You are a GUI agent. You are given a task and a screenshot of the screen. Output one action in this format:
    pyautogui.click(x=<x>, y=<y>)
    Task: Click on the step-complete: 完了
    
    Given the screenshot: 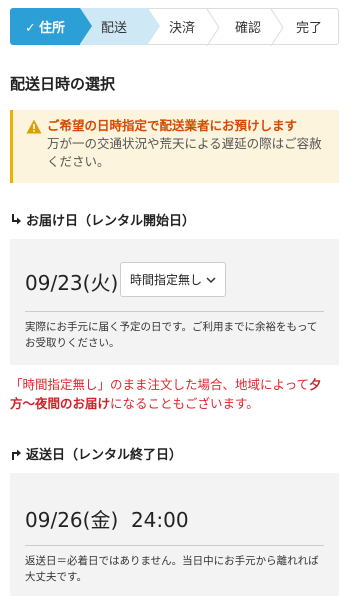 What is the action you would take?
    pyautogui.click(x=309, y=26)
    